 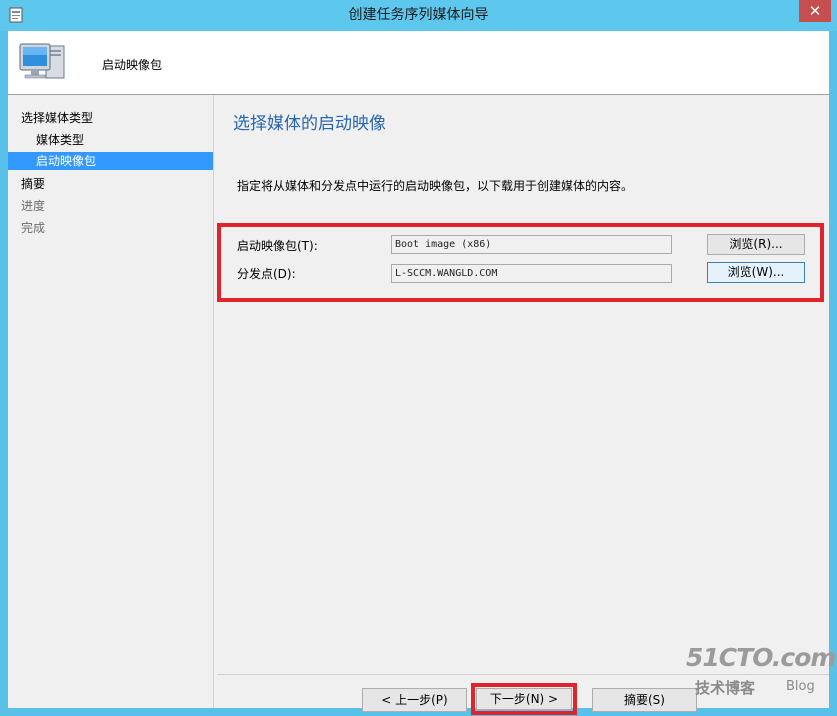 I want to click on page-title: 选择媒体的启动映像, so click(x=309, y=124).